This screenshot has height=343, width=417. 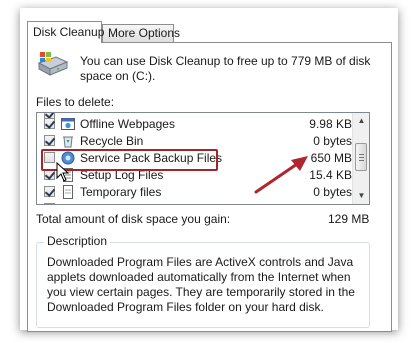 I want to click on annotation-arrow-icon, so click(x=281, y=175).